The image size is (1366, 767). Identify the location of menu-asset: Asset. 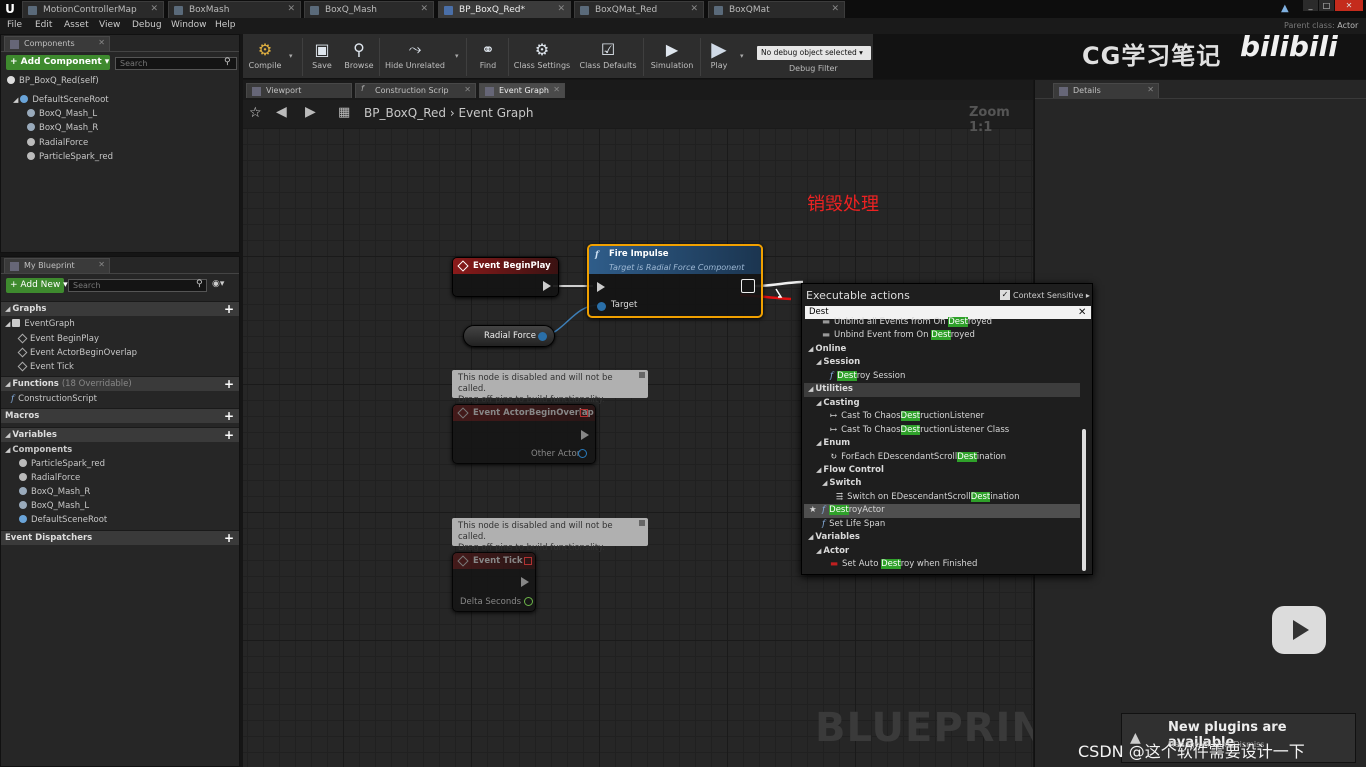
(76, 25).